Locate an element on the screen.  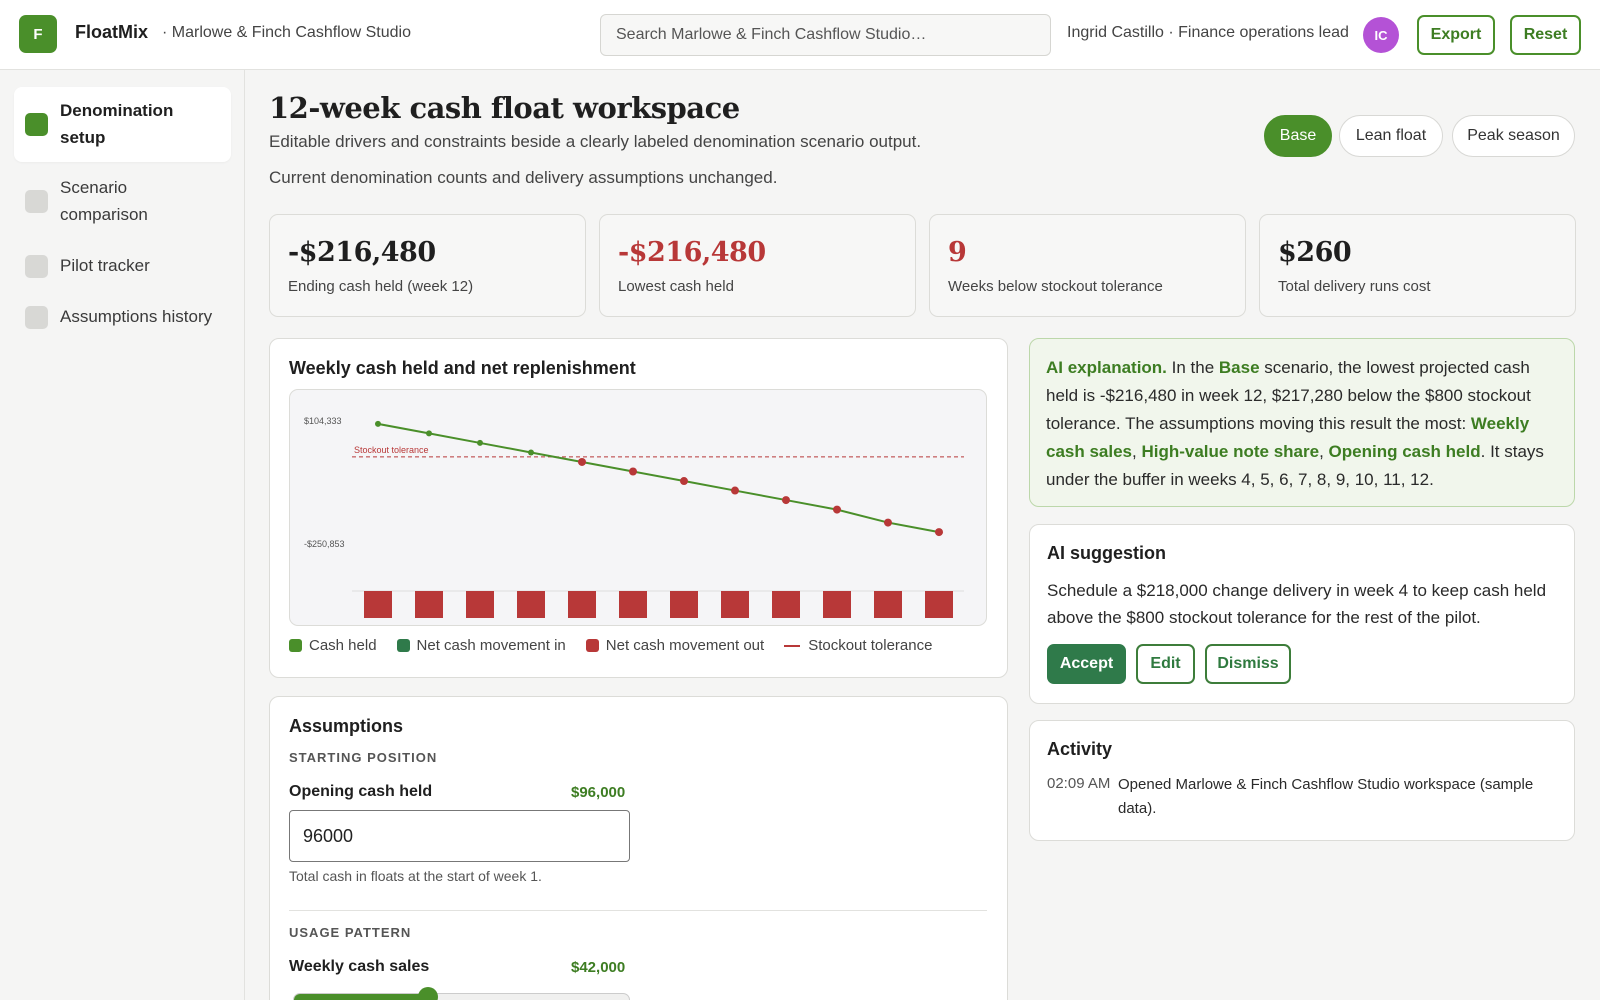
kpi-label: Total delivery runs cost is located at coordinates (1354, 286).